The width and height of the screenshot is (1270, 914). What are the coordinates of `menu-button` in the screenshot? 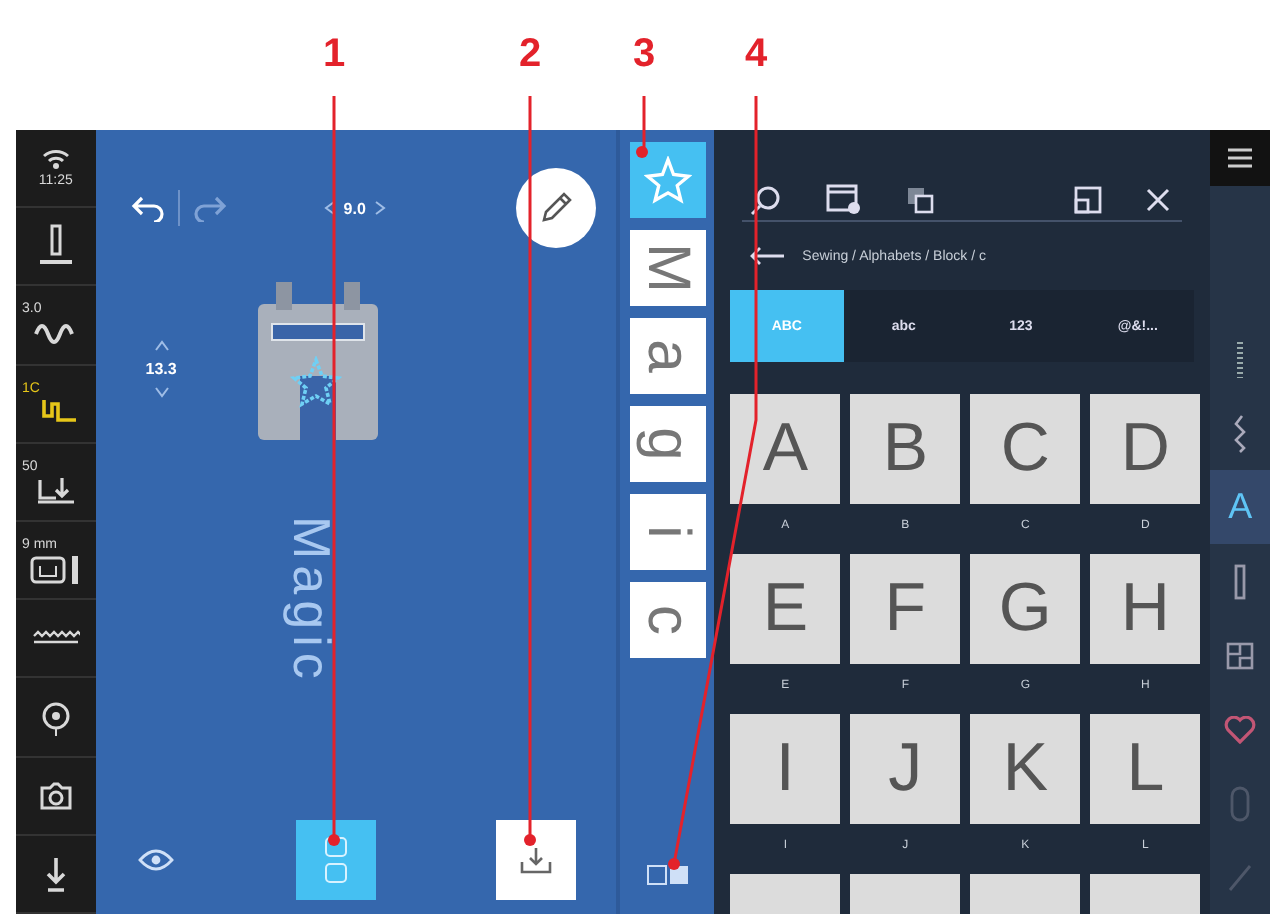 It's located at (1240, 158).